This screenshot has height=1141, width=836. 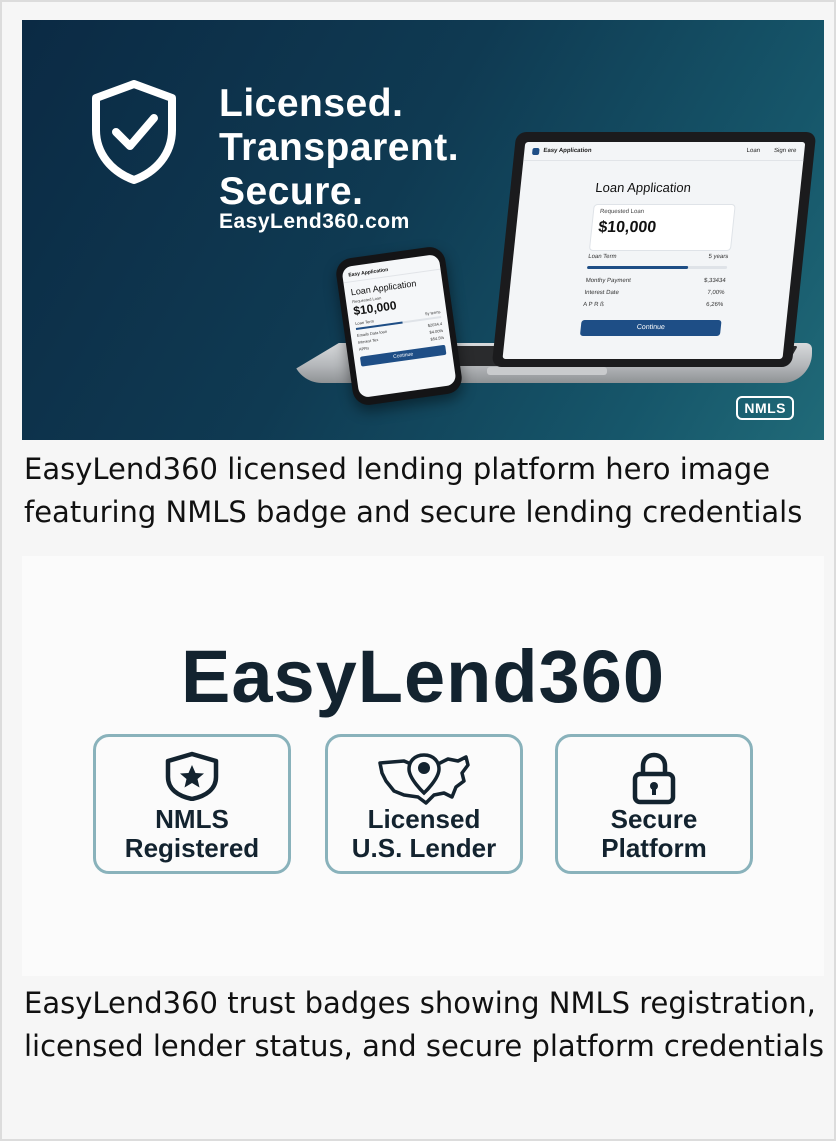 I want to click on laptop-row-value: $,33434, so click(x=715, y=281).